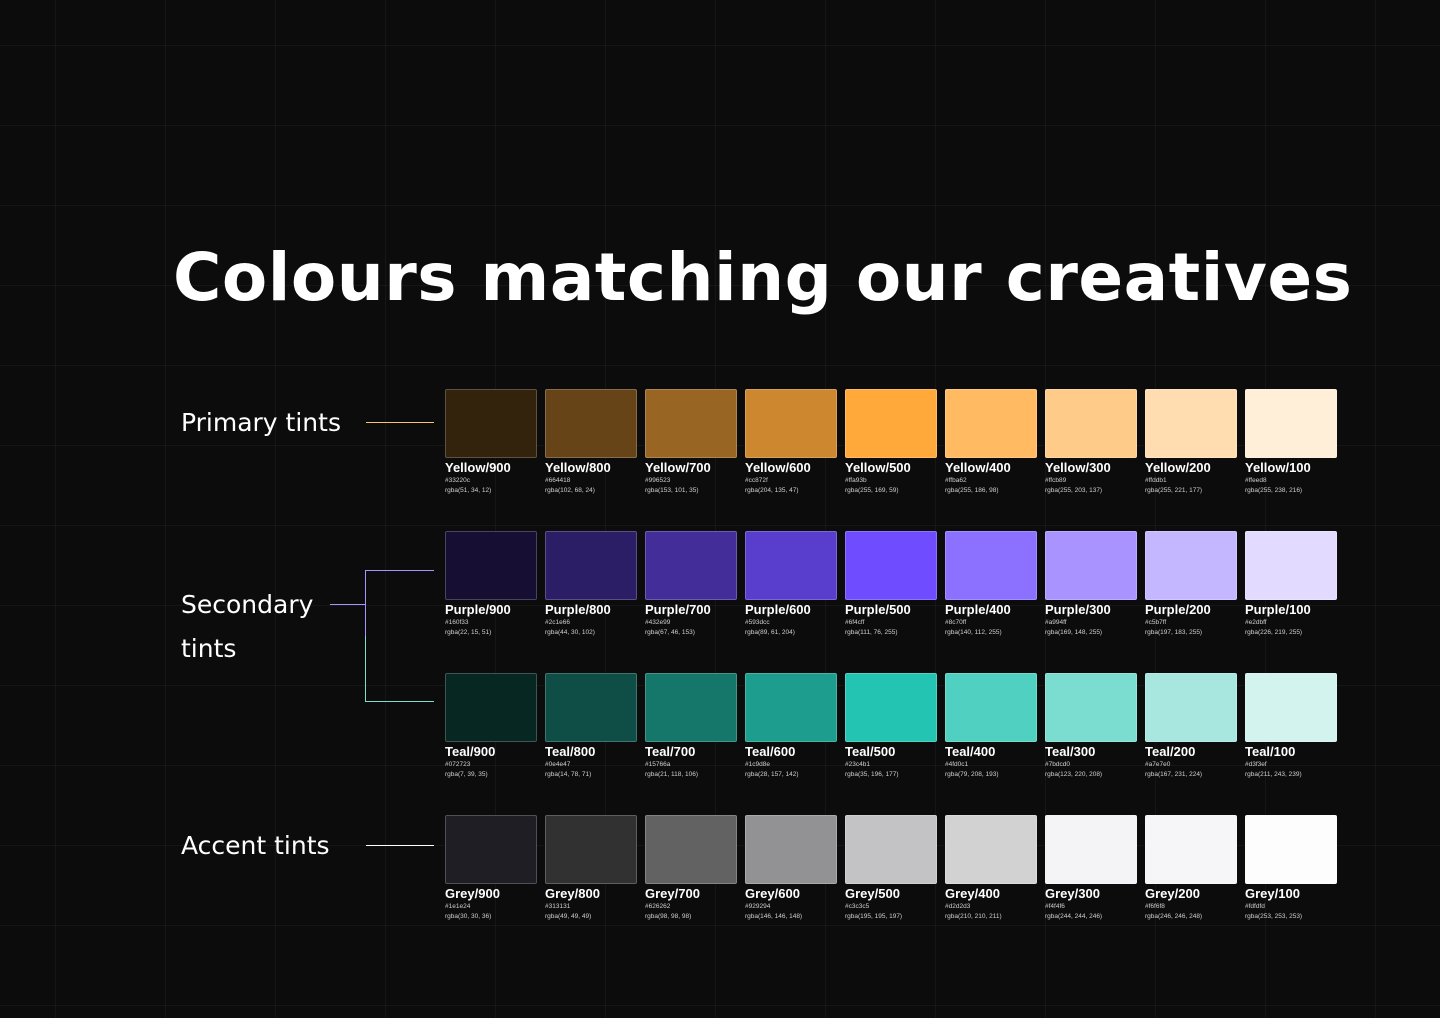 Image resolution: width=1440 pixels, height=1018 pixels. I want to click on swatch-rgba: rgba(246, 246, 248), so click(1174, 916).